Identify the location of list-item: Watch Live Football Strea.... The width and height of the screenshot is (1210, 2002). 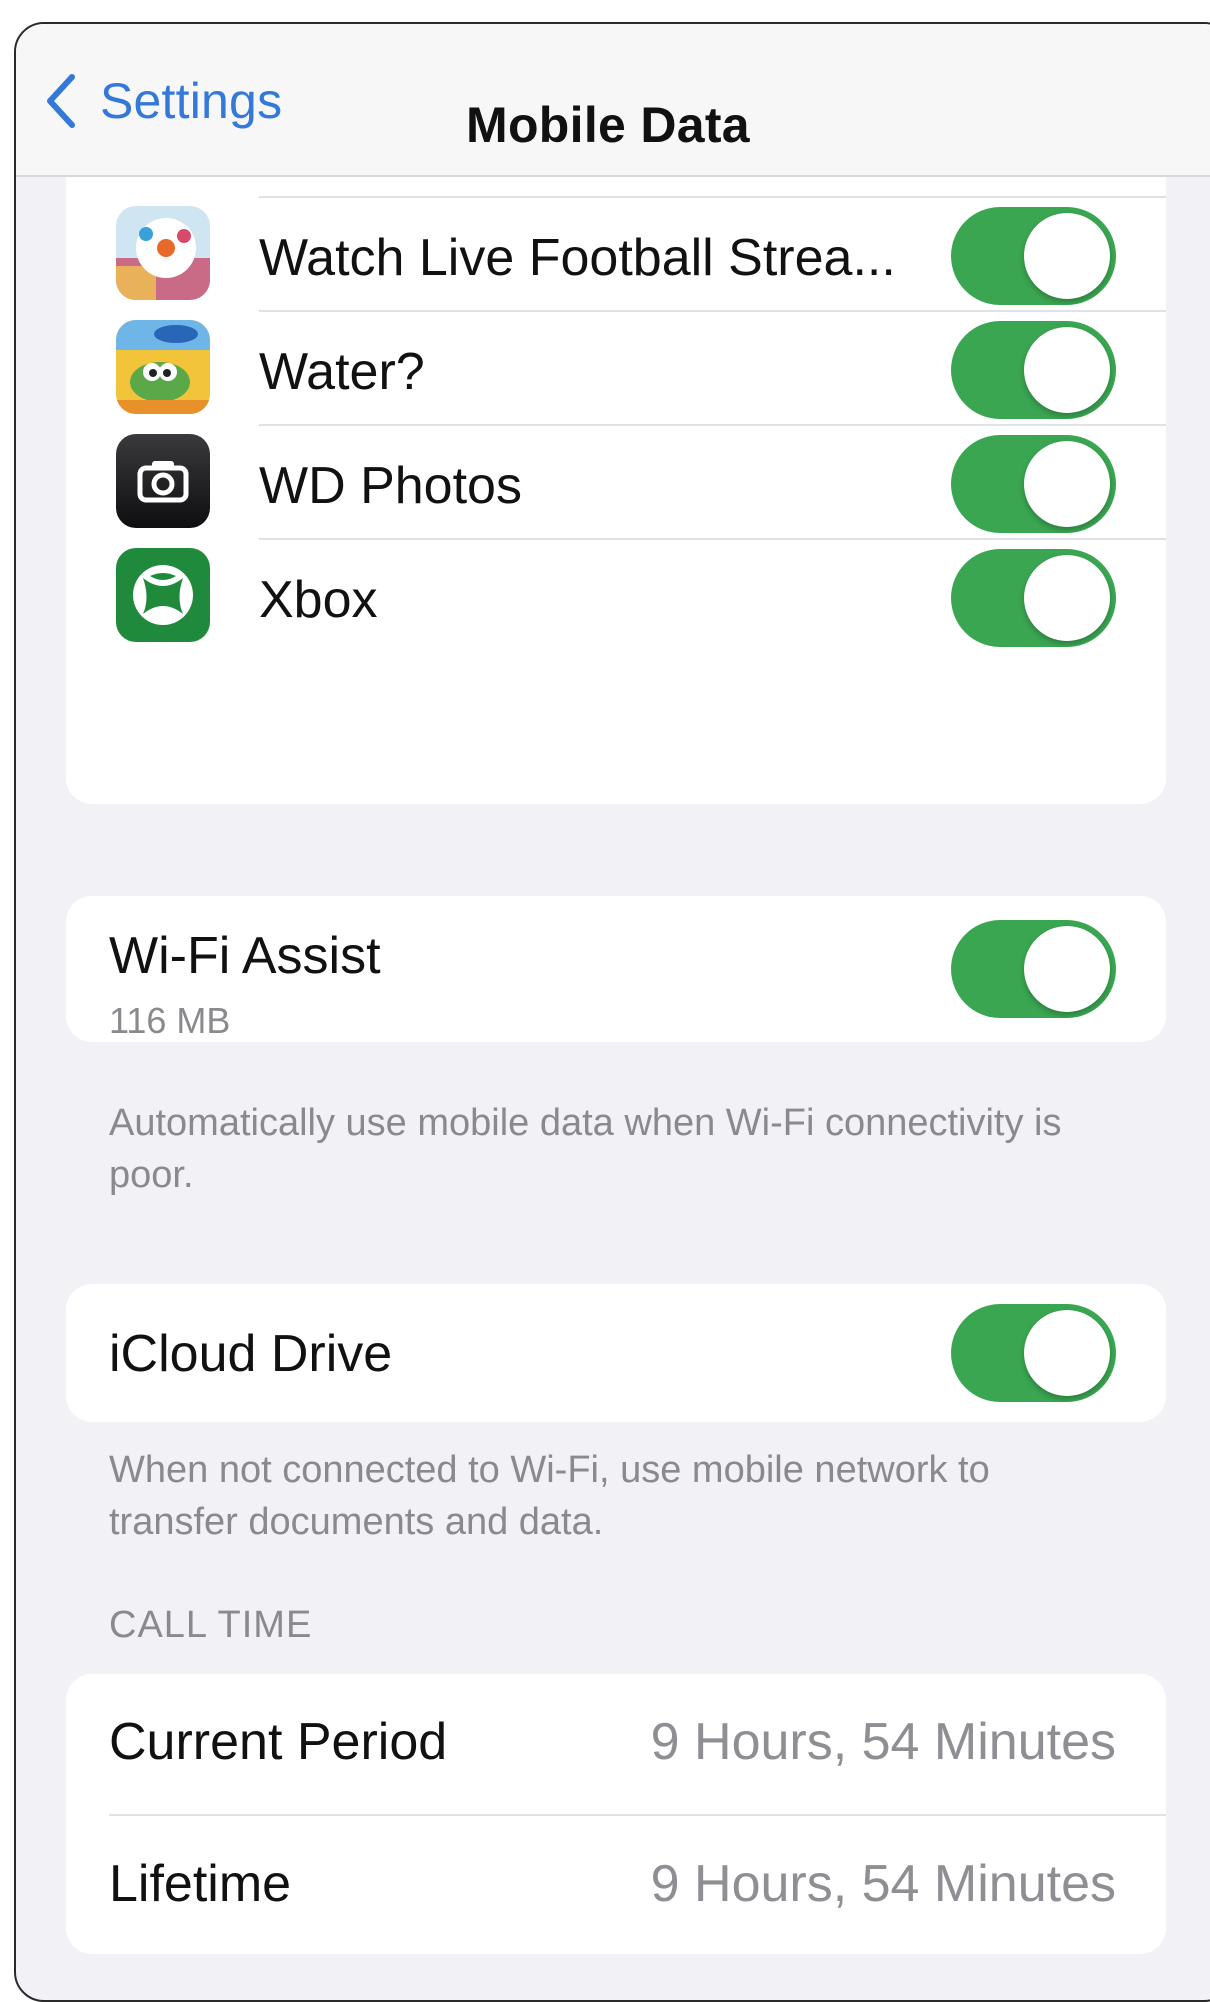
(616, 254).